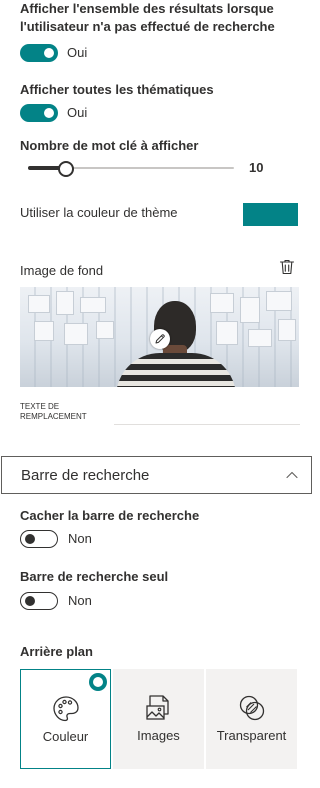  What do you see at coordinates (39, 53) in the screenshot?
I see `show-all-results-toggle` at bounding box center [39, 53].